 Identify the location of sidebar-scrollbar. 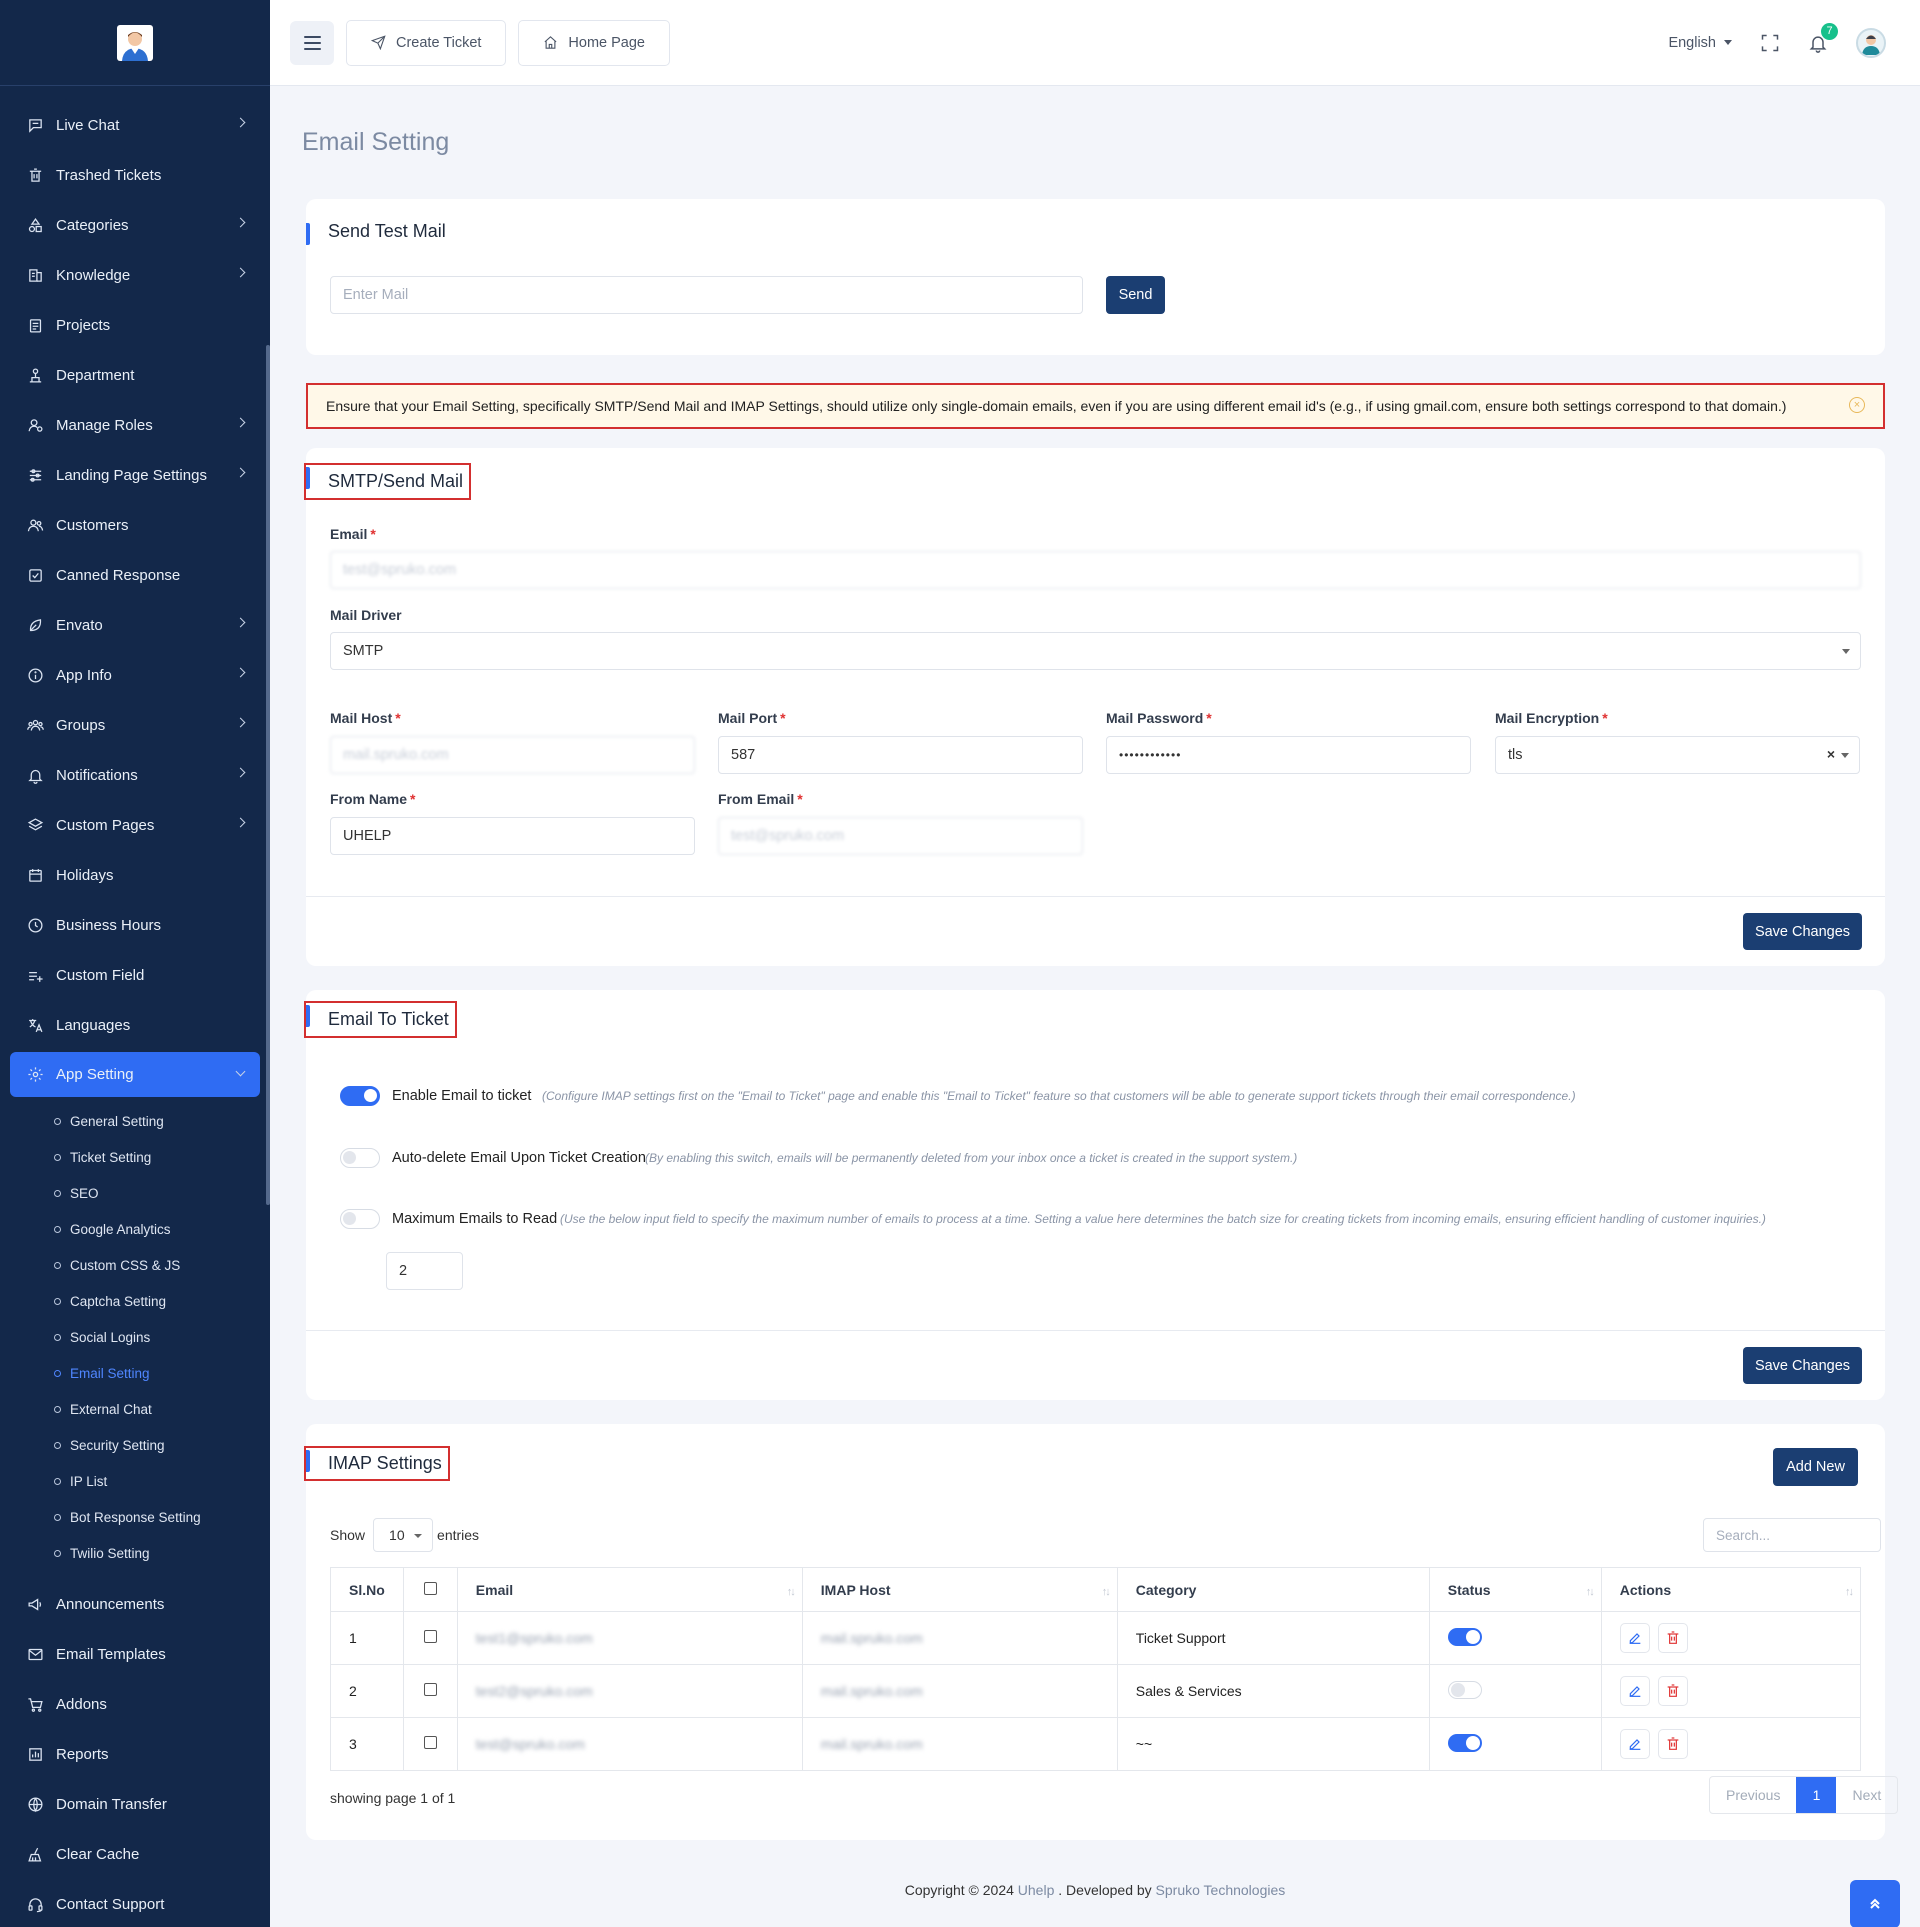
(268, 775).